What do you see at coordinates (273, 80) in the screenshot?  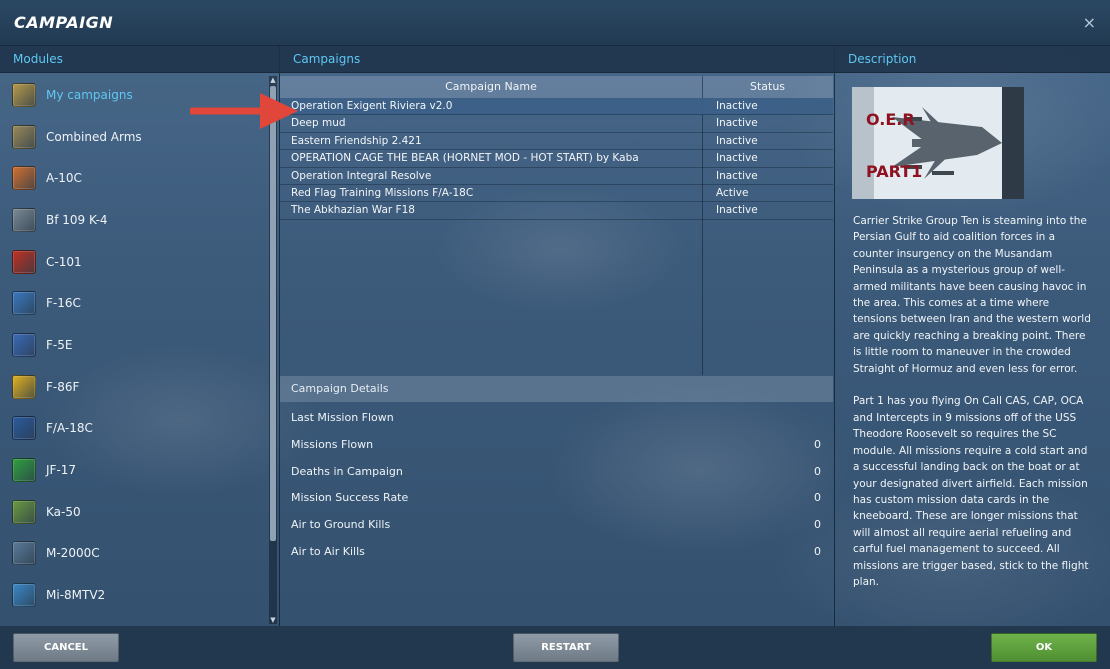 I see `scroll-up-icon: ▲` at bounding box center [273, 80].